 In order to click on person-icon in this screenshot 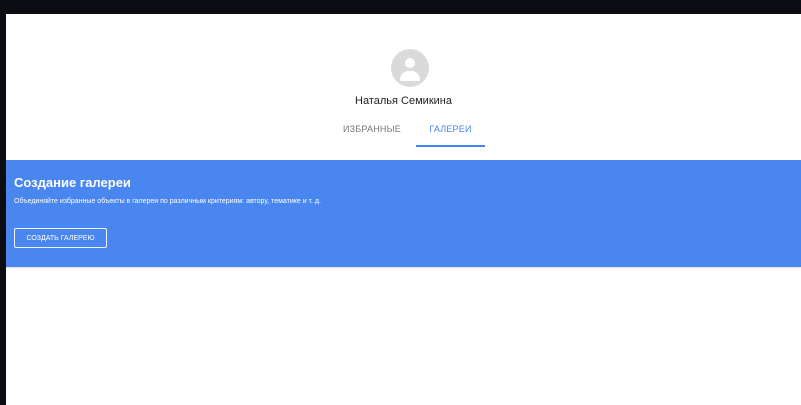, I will do `click(410, 63)`.